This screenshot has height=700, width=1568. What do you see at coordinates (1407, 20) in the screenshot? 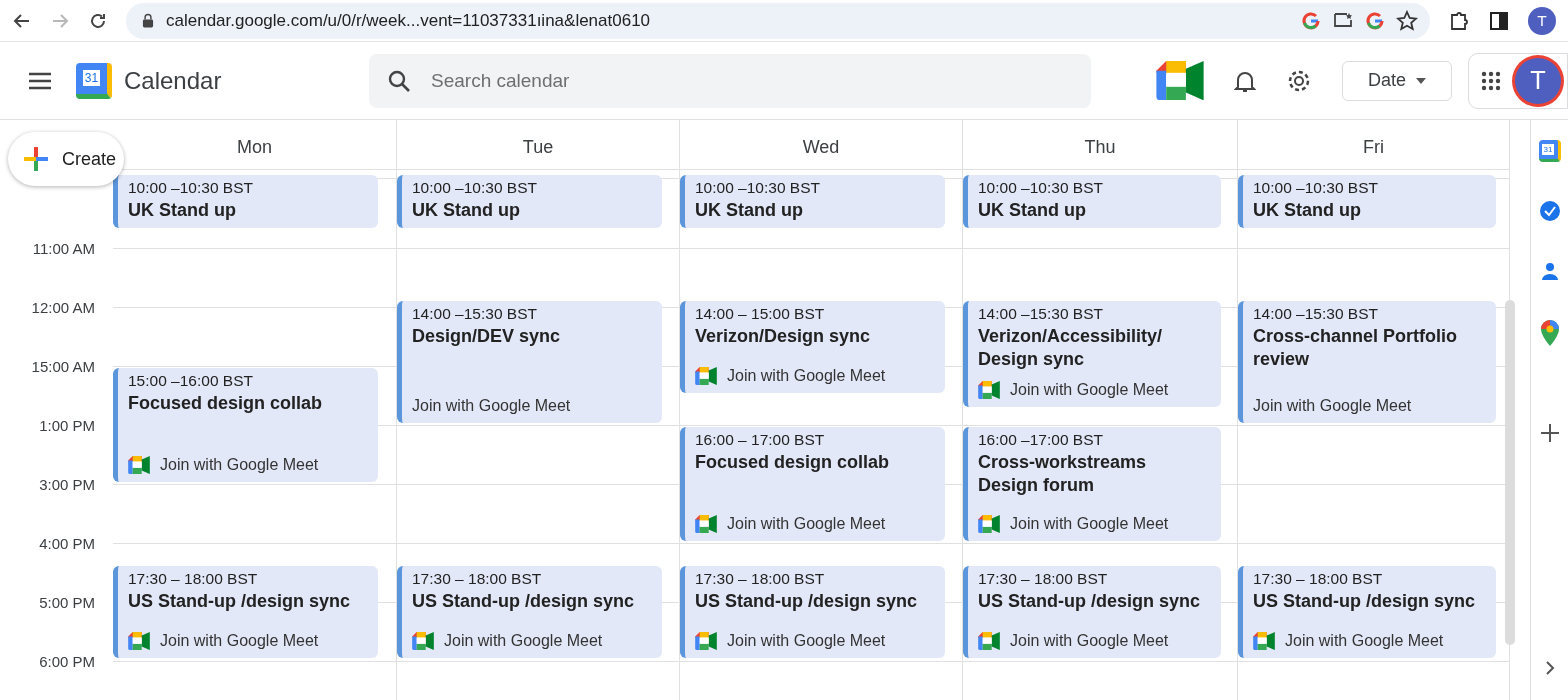
I see `star-icon` at bounding box center [1407, 20].